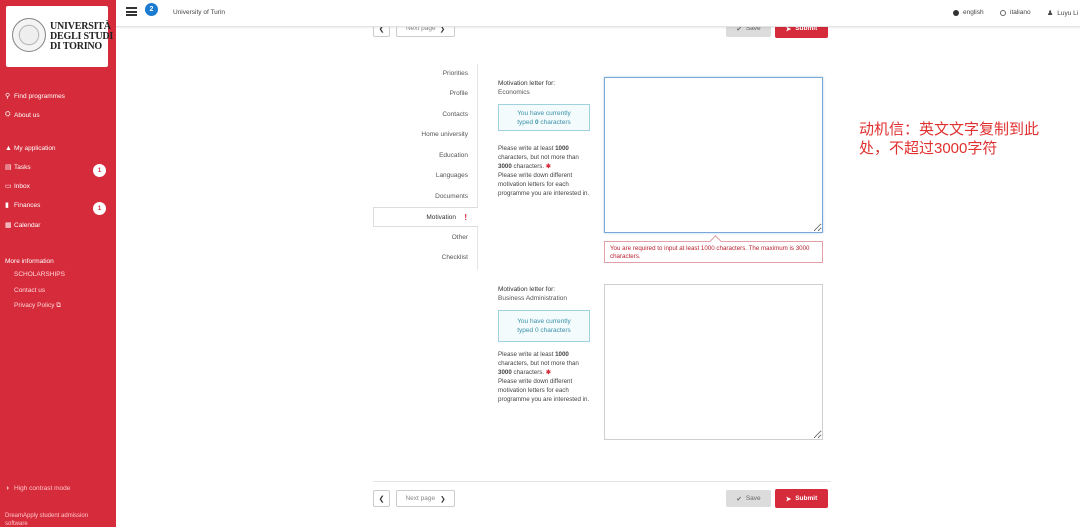  I want to click on inbox-icon: ▭, so click(8, 186).